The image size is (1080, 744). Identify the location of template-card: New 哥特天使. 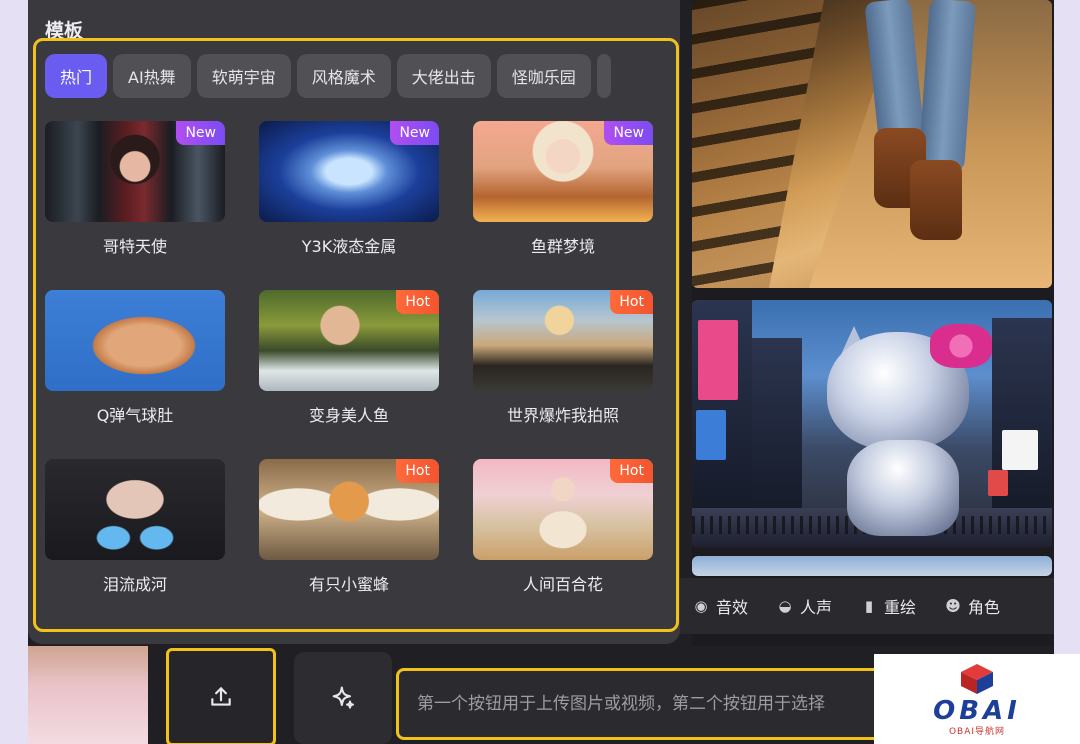
(135, 196).